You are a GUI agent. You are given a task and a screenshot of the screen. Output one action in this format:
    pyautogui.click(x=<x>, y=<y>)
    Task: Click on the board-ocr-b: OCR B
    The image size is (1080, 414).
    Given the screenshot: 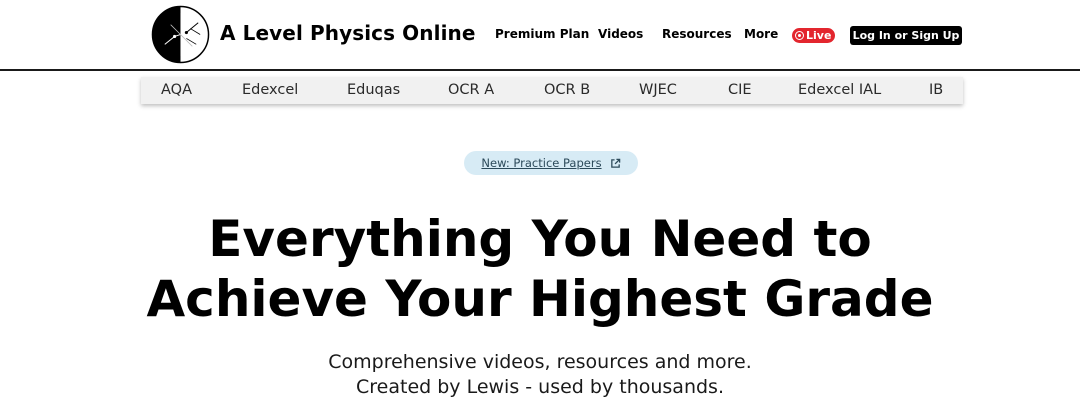 What is the action you would take?
    pyautogui.click(x=567, y=90)
    